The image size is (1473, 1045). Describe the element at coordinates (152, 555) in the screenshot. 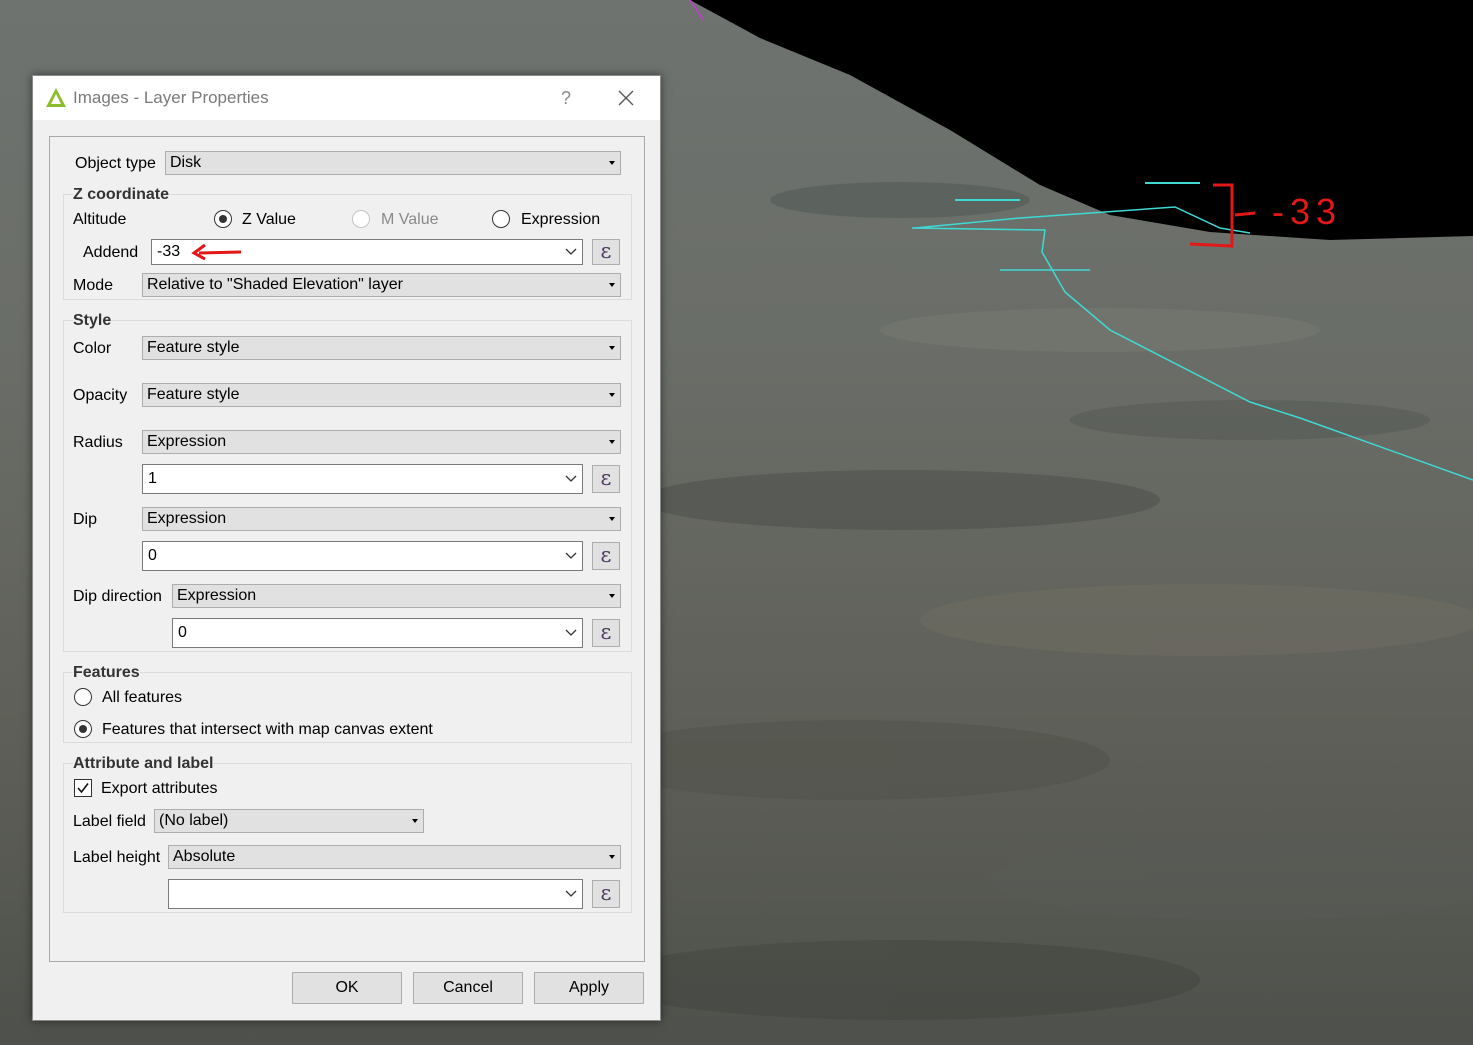

I see `dip-value: 0` at that location.